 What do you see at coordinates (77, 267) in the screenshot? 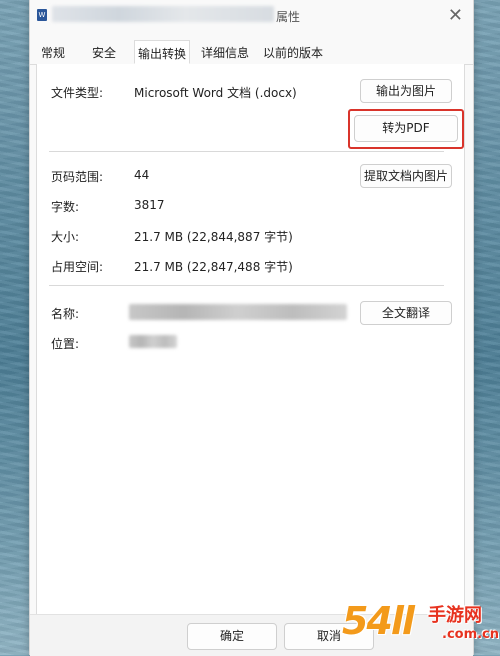
I see `disk-size-label: 占用空间:` at bounding box center [77, 267].